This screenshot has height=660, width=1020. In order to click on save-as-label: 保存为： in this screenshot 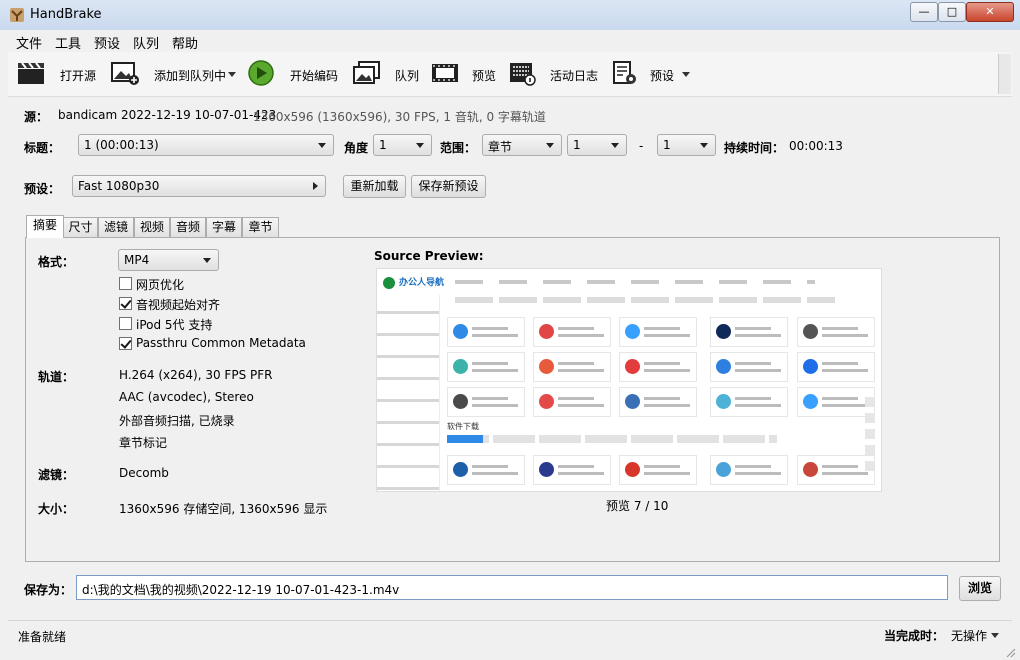, I will do `click(48, 590)`.